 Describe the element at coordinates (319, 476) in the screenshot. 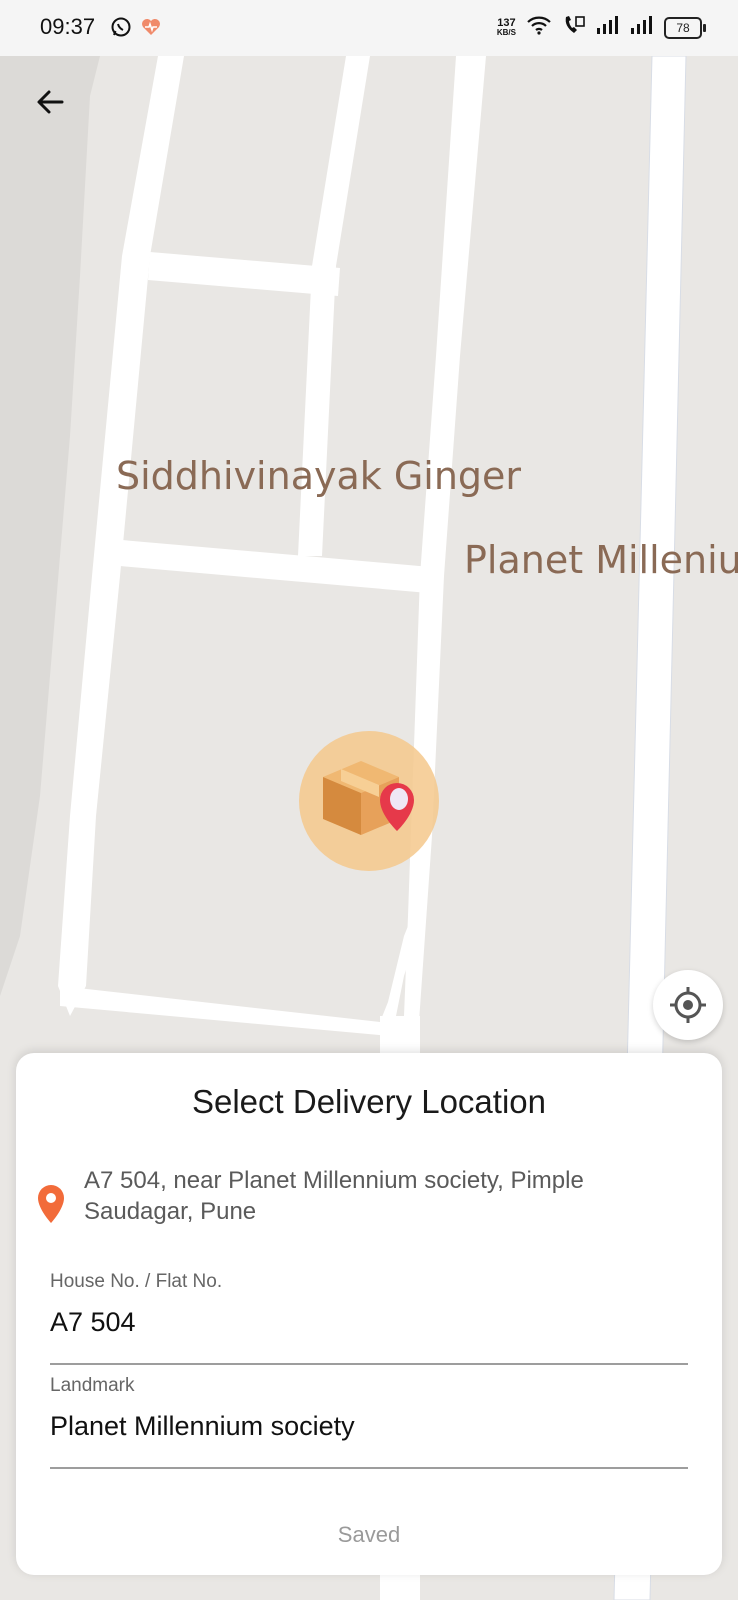

I see `map-label-siddhivinayak: Siddhivinayak Ginger` at that location.